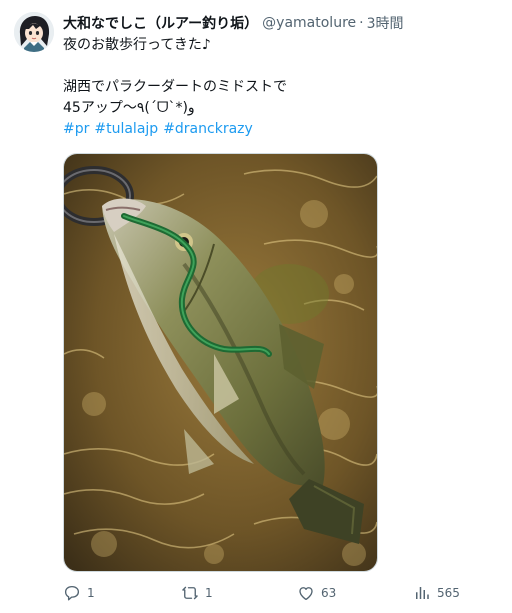 The height and width of the screenshot is (613, 512). I want to click on retweet-count: 1, so click(209, 593).